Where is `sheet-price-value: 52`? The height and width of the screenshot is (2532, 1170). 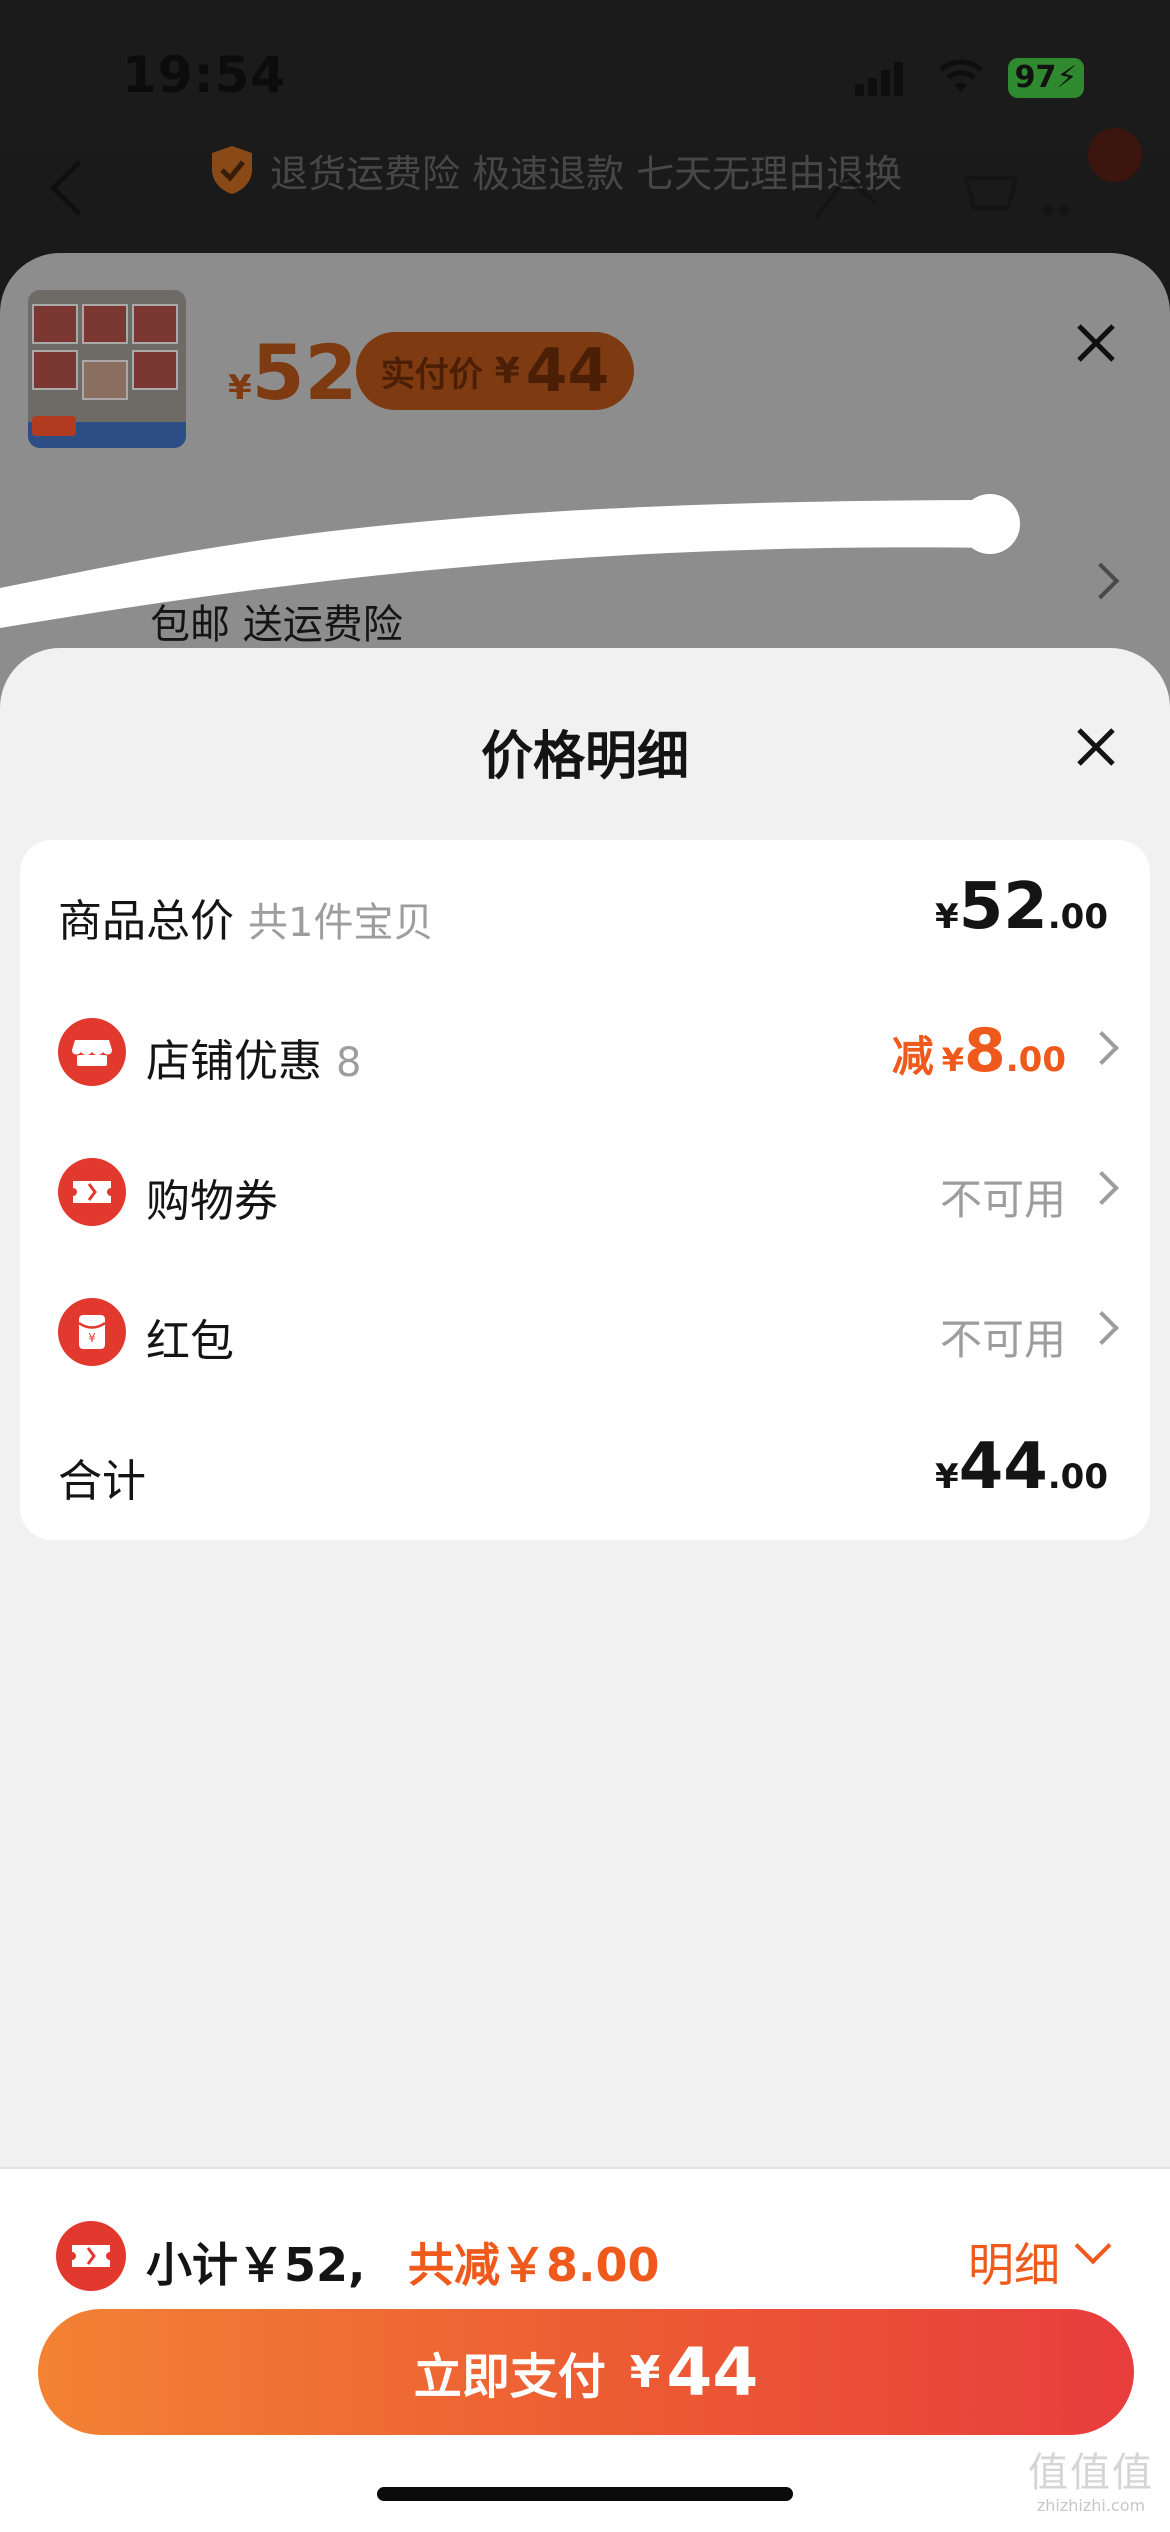 sheet-price-value: 52 is located at coordinates (304, 372).